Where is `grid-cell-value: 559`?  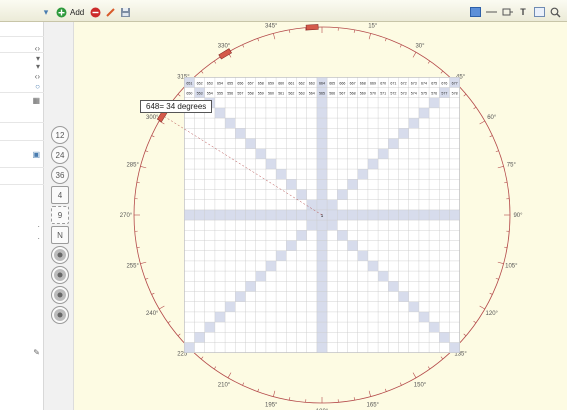
grid-cell-value: 559 is located at coordinates (261, 94).